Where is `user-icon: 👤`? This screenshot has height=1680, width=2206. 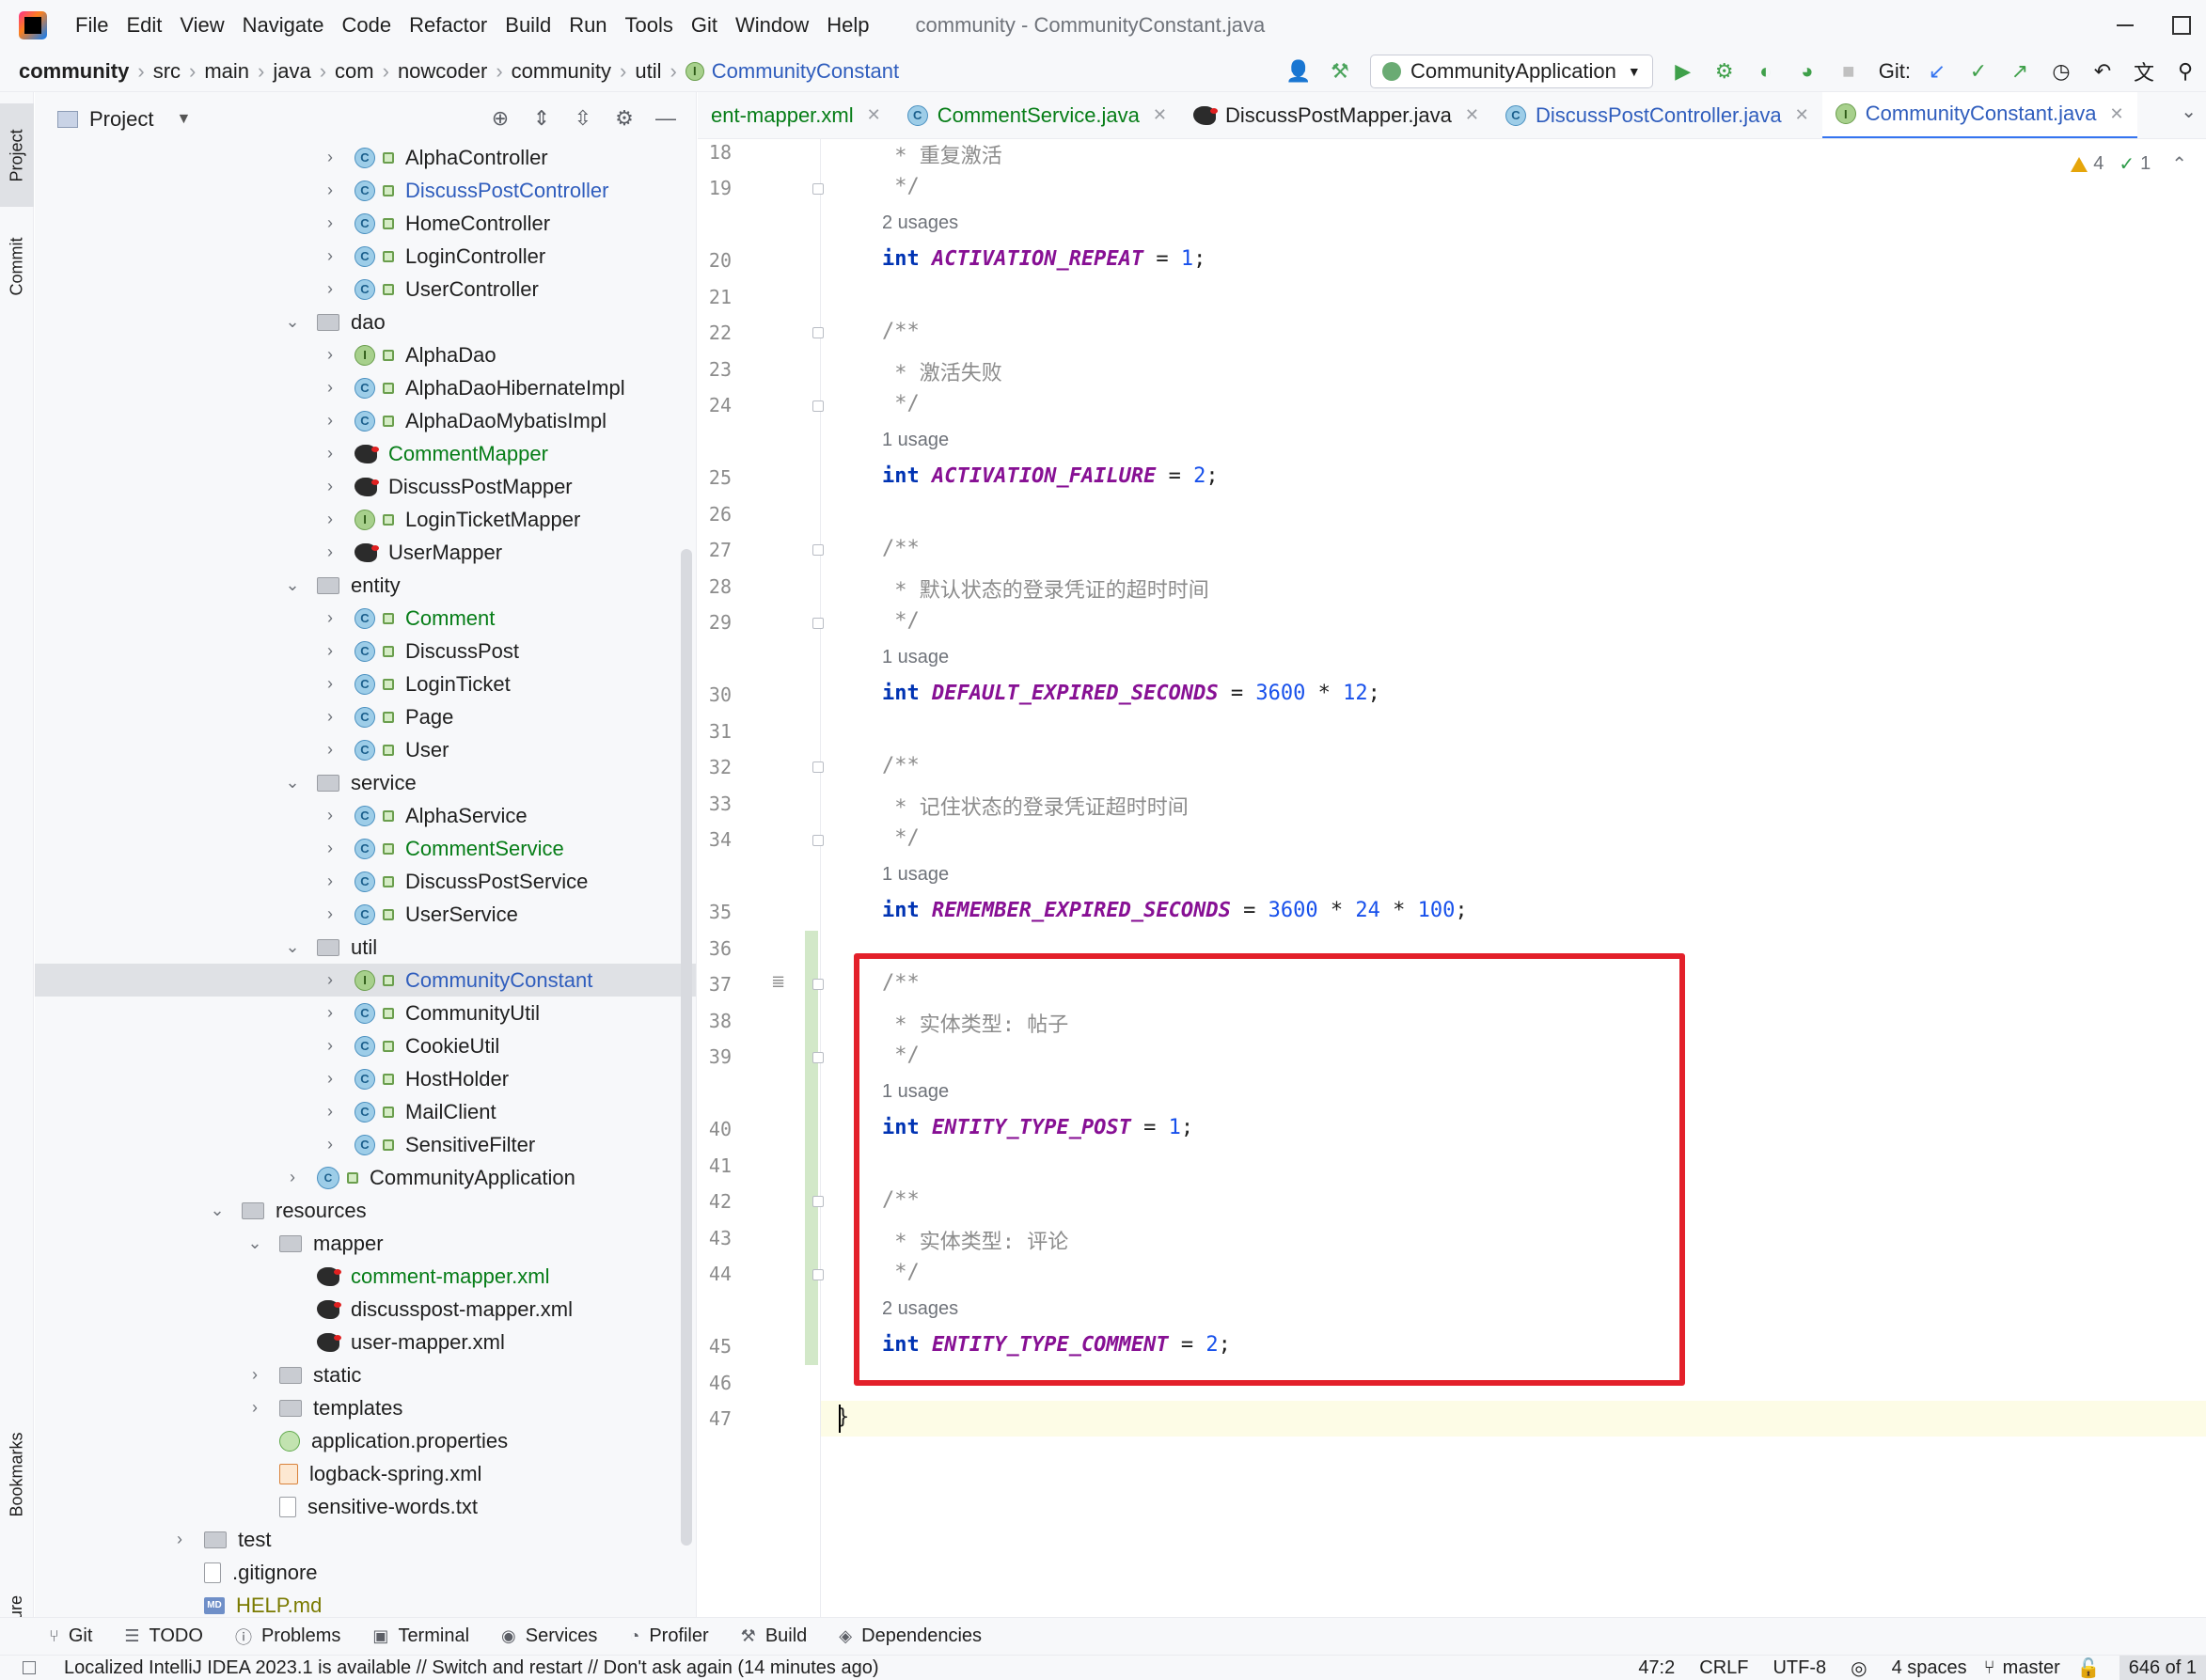 user-icon: 👤 is located at coordinates (1299, 71).